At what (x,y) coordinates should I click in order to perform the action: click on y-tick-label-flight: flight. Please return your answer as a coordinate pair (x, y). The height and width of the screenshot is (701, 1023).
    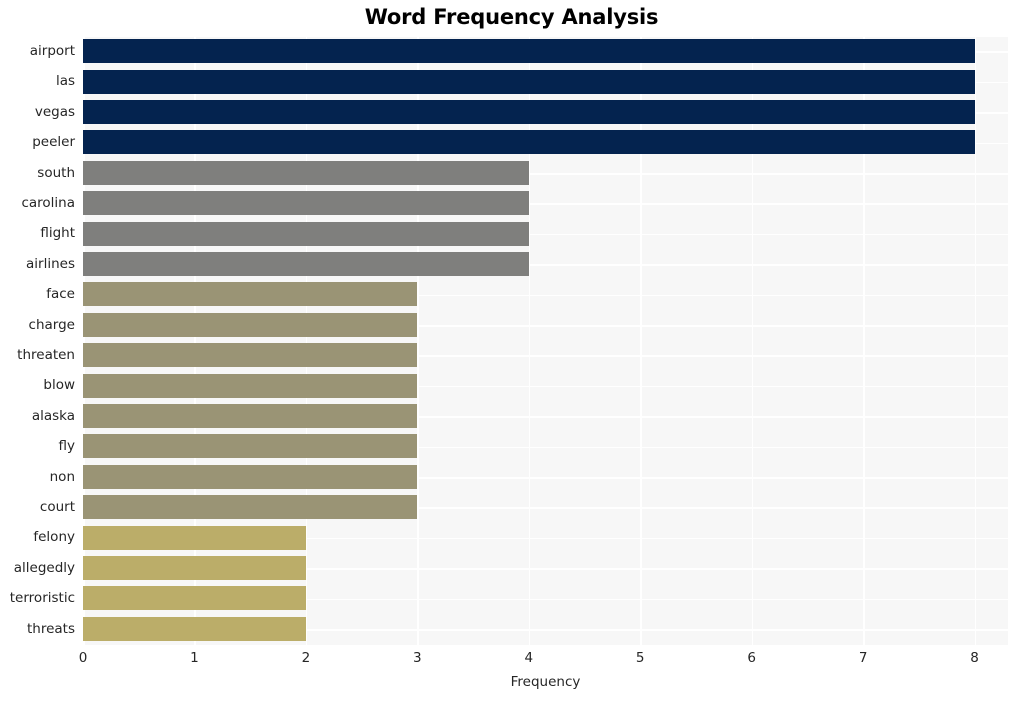
    Looking at the image, I should click on (57, 233).